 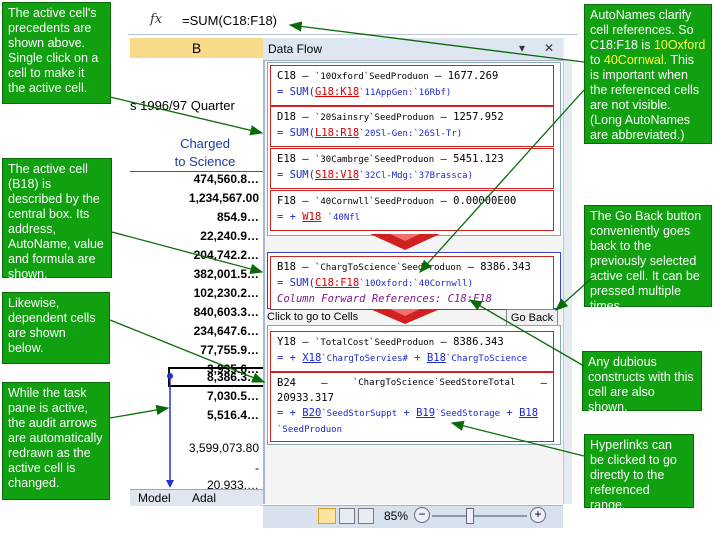 What do you see at coordinates (204, 498) in the screenshot?
I see `sheet-tab-adal: Adal` at bounding box center [204, 498].